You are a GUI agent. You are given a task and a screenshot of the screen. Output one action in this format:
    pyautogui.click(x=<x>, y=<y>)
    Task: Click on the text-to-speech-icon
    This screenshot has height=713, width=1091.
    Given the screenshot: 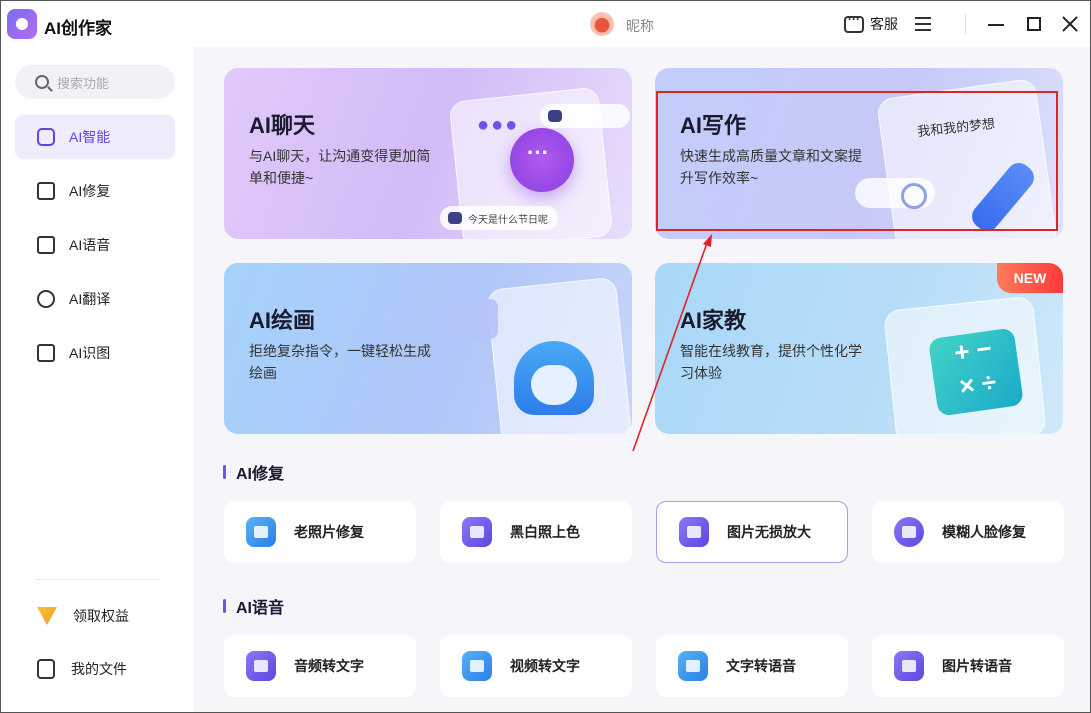 What is the action you would take?
    pyautogui.click(x=693, y=666)
    